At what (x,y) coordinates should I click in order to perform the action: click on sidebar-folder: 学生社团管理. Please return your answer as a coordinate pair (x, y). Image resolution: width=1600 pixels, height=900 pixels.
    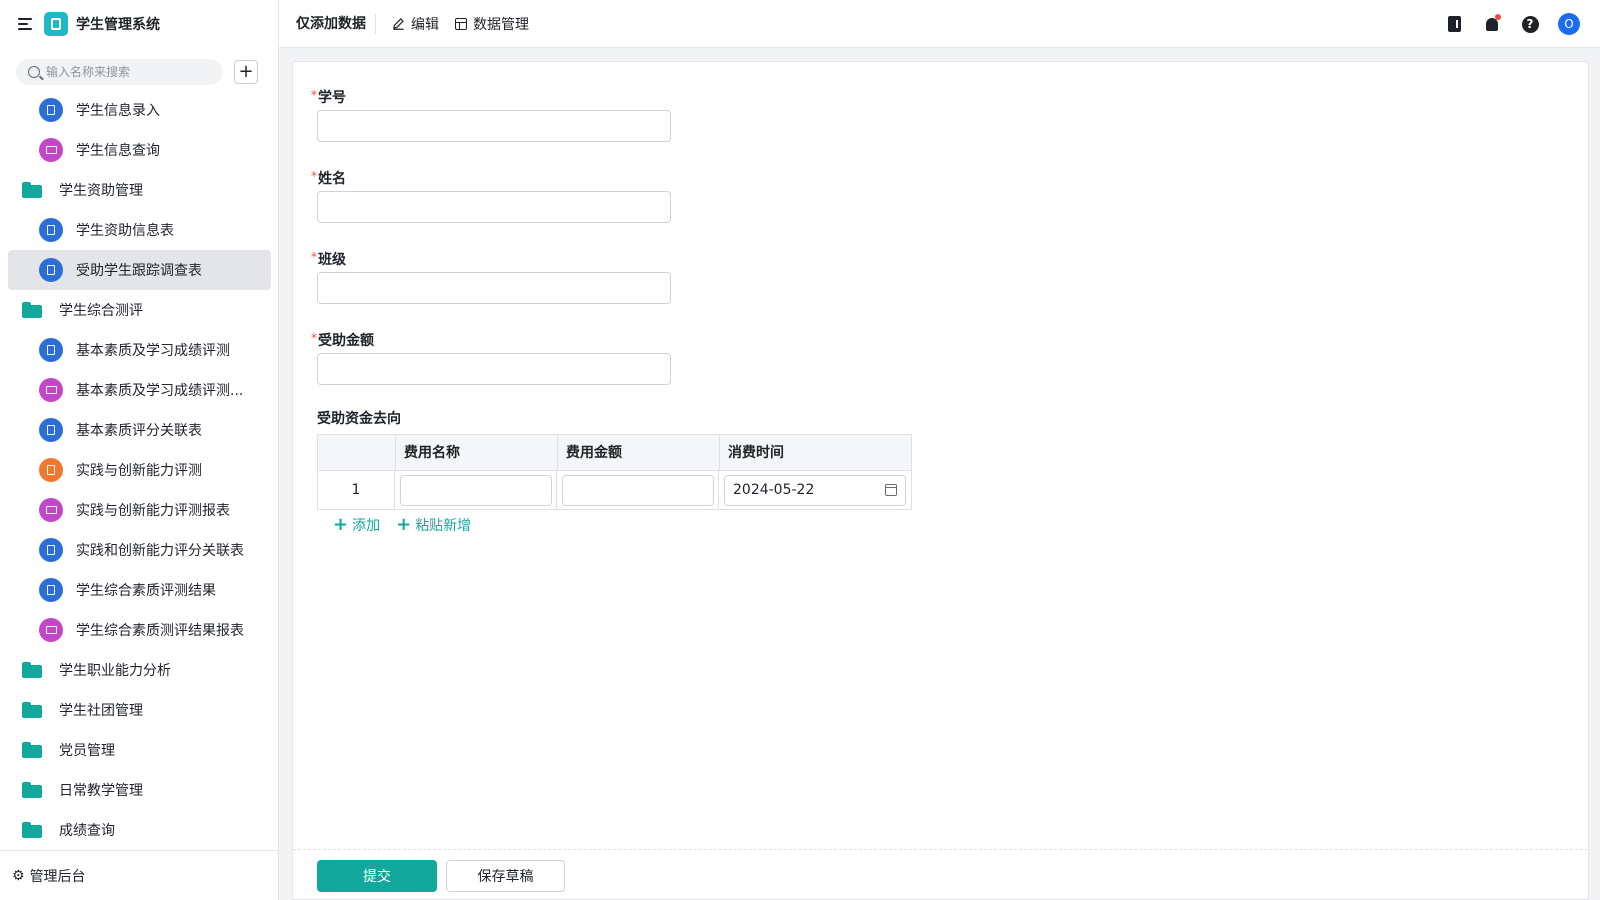
    Looking at the image, I should click on (139, 710).